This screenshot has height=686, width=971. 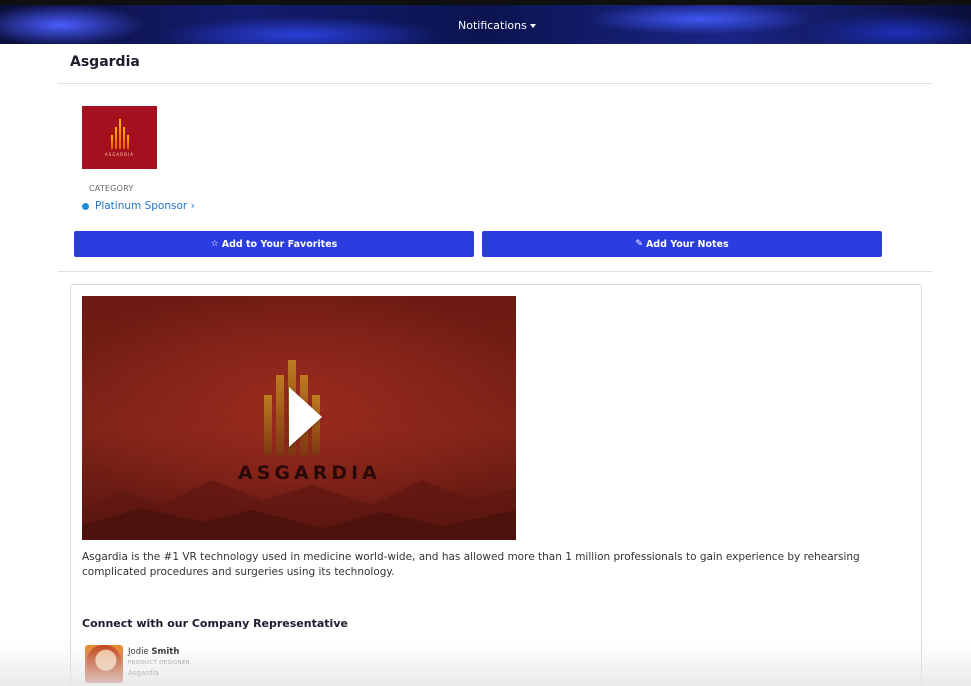 What do you see at coordinates (141, 206) in the screenshot?
I see `category-value: Platinum Sponsor` at bounding box center [141, 206].